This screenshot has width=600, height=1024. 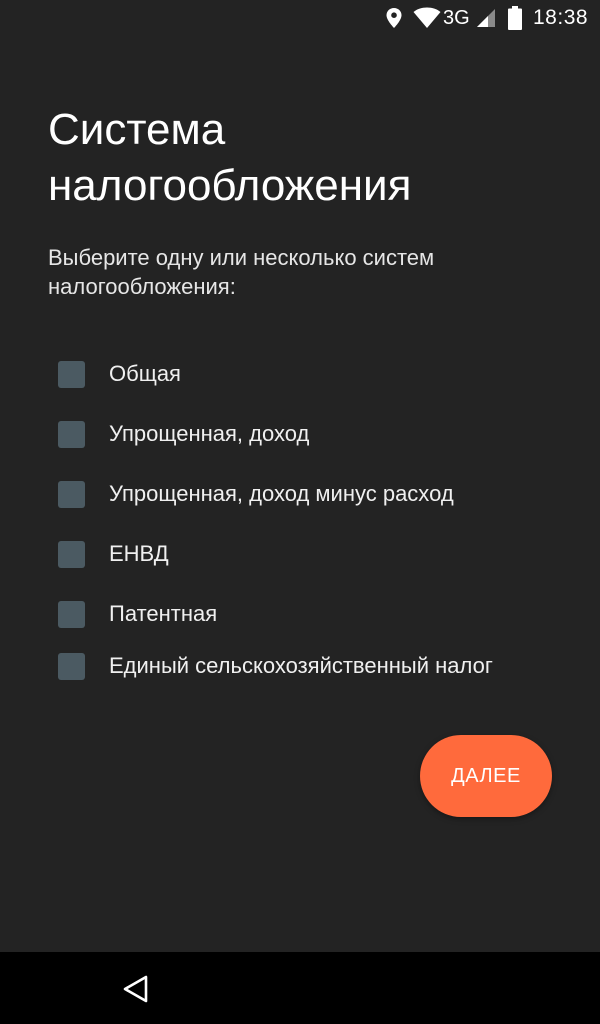 What do you see at coordinates (298, 554) in the screenshot?
I see `option-envd: ЕНВД` at bounding box center [298, 554].